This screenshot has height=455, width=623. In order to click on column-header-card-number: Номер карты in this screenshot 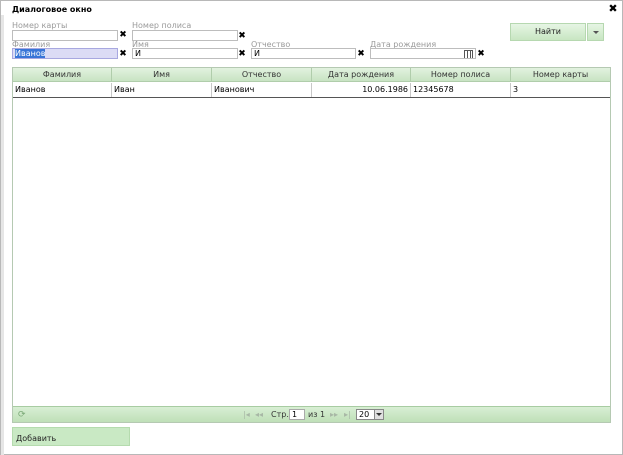, I will do `click(560, 75)`.